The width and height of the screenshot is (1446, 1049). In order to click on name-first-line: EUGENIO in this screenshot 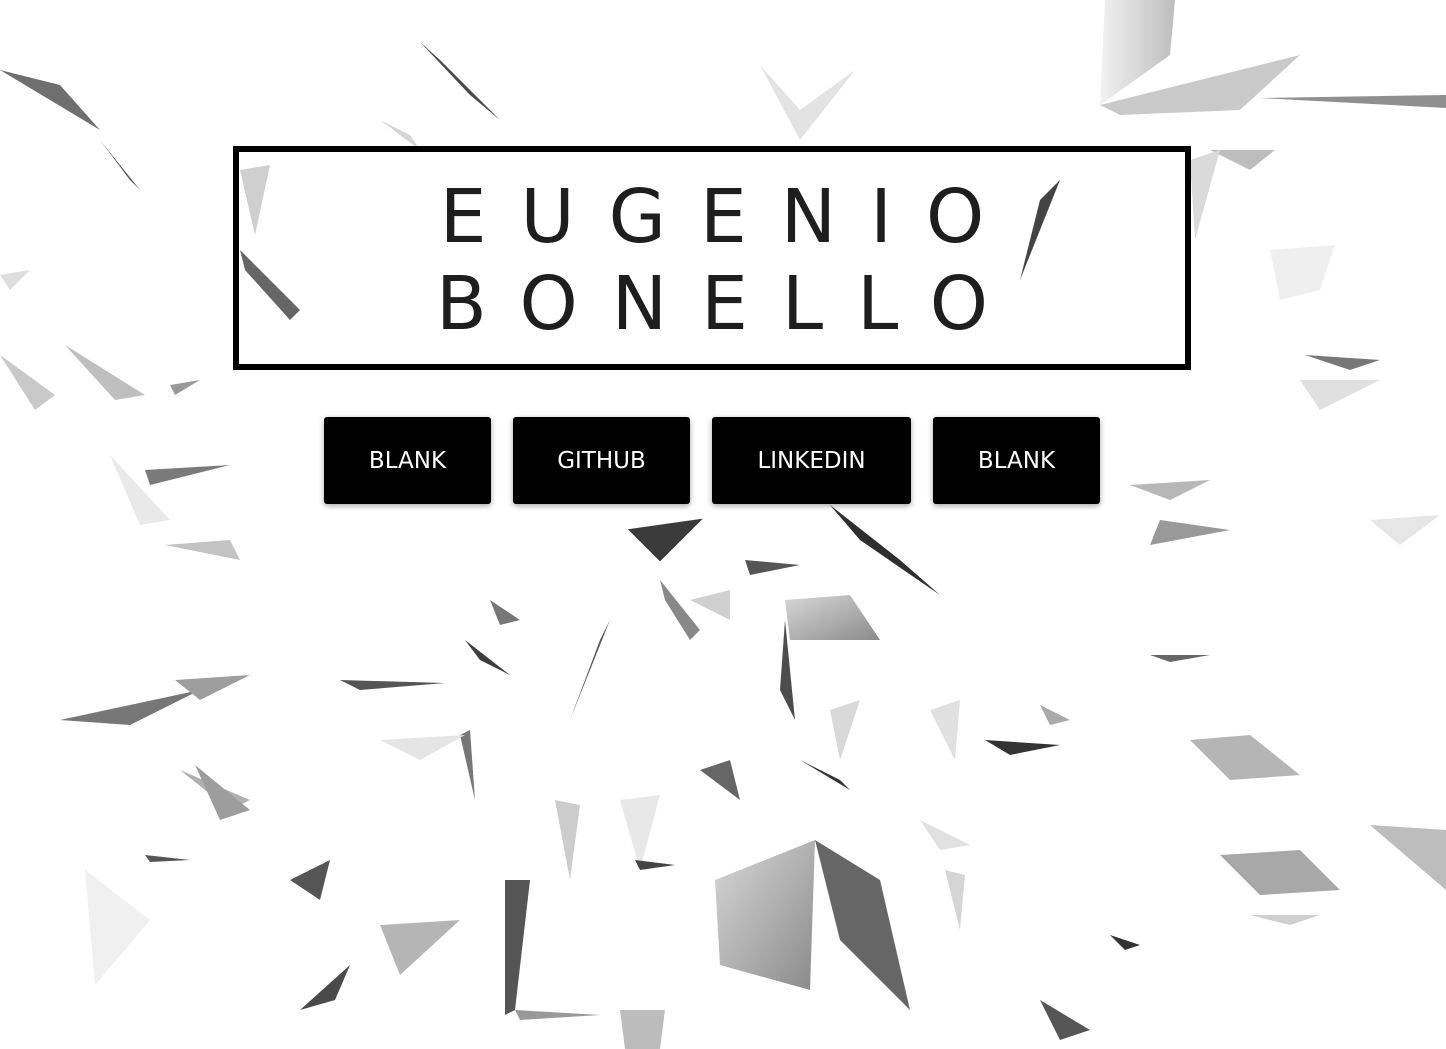, I will do `click(729, 217)`.